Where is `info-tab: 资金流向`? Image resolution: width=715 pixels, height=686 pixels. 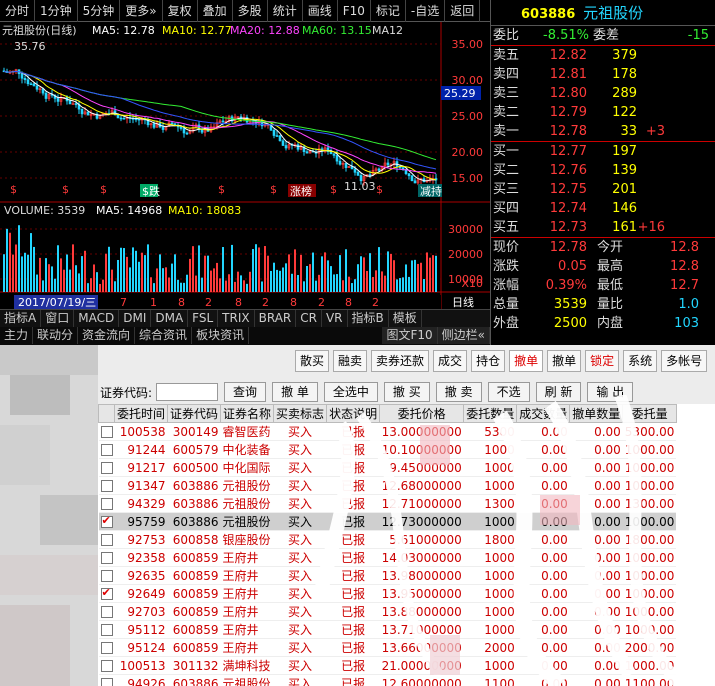 info-tab: 资金流向 is located at coordinates (107, 335).